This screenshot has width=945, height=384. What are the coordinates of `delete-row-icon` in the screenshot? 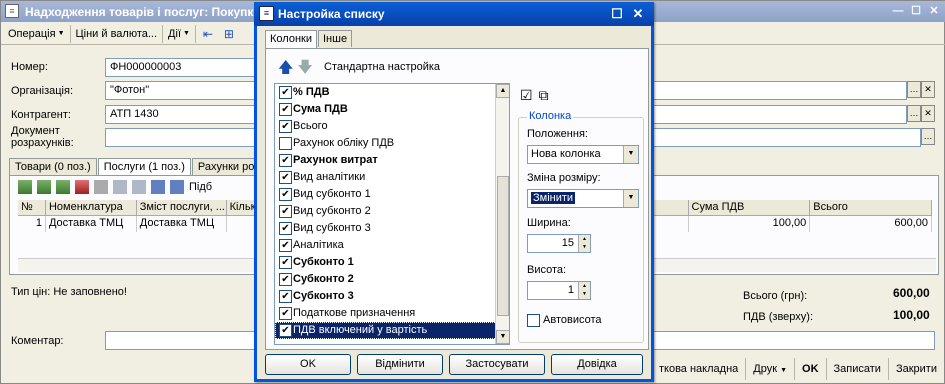 It's located at (82, 187).